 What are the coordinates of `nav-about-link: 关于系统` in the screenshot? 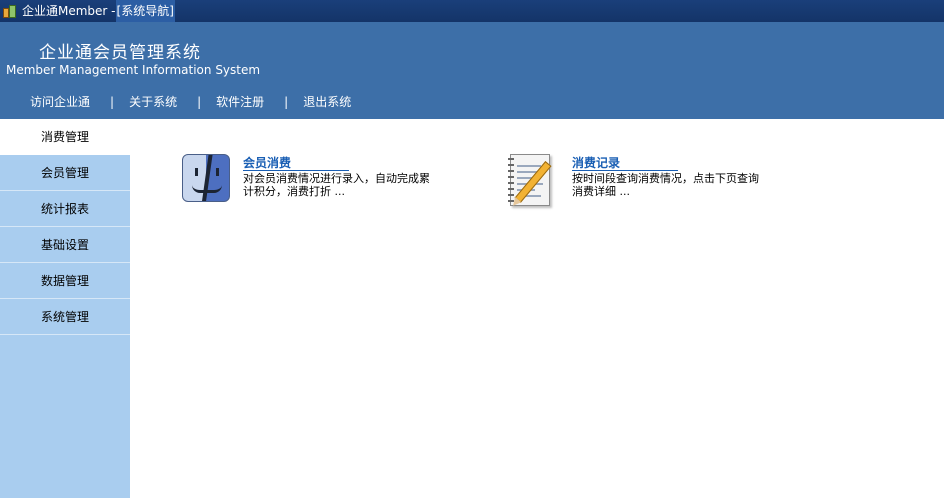 It's located at (153, 101).